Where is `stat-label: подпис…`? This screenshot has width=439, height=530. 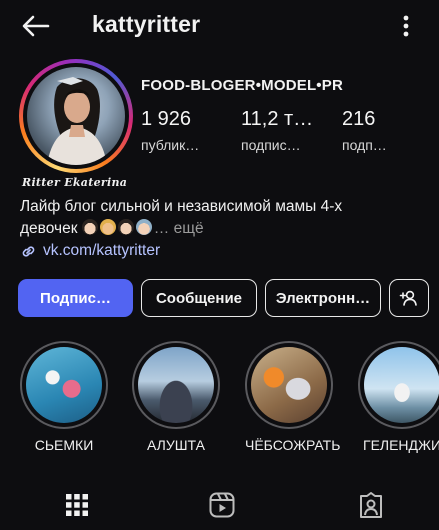 stat-label: подпис… is located at coordinates (271, 145).